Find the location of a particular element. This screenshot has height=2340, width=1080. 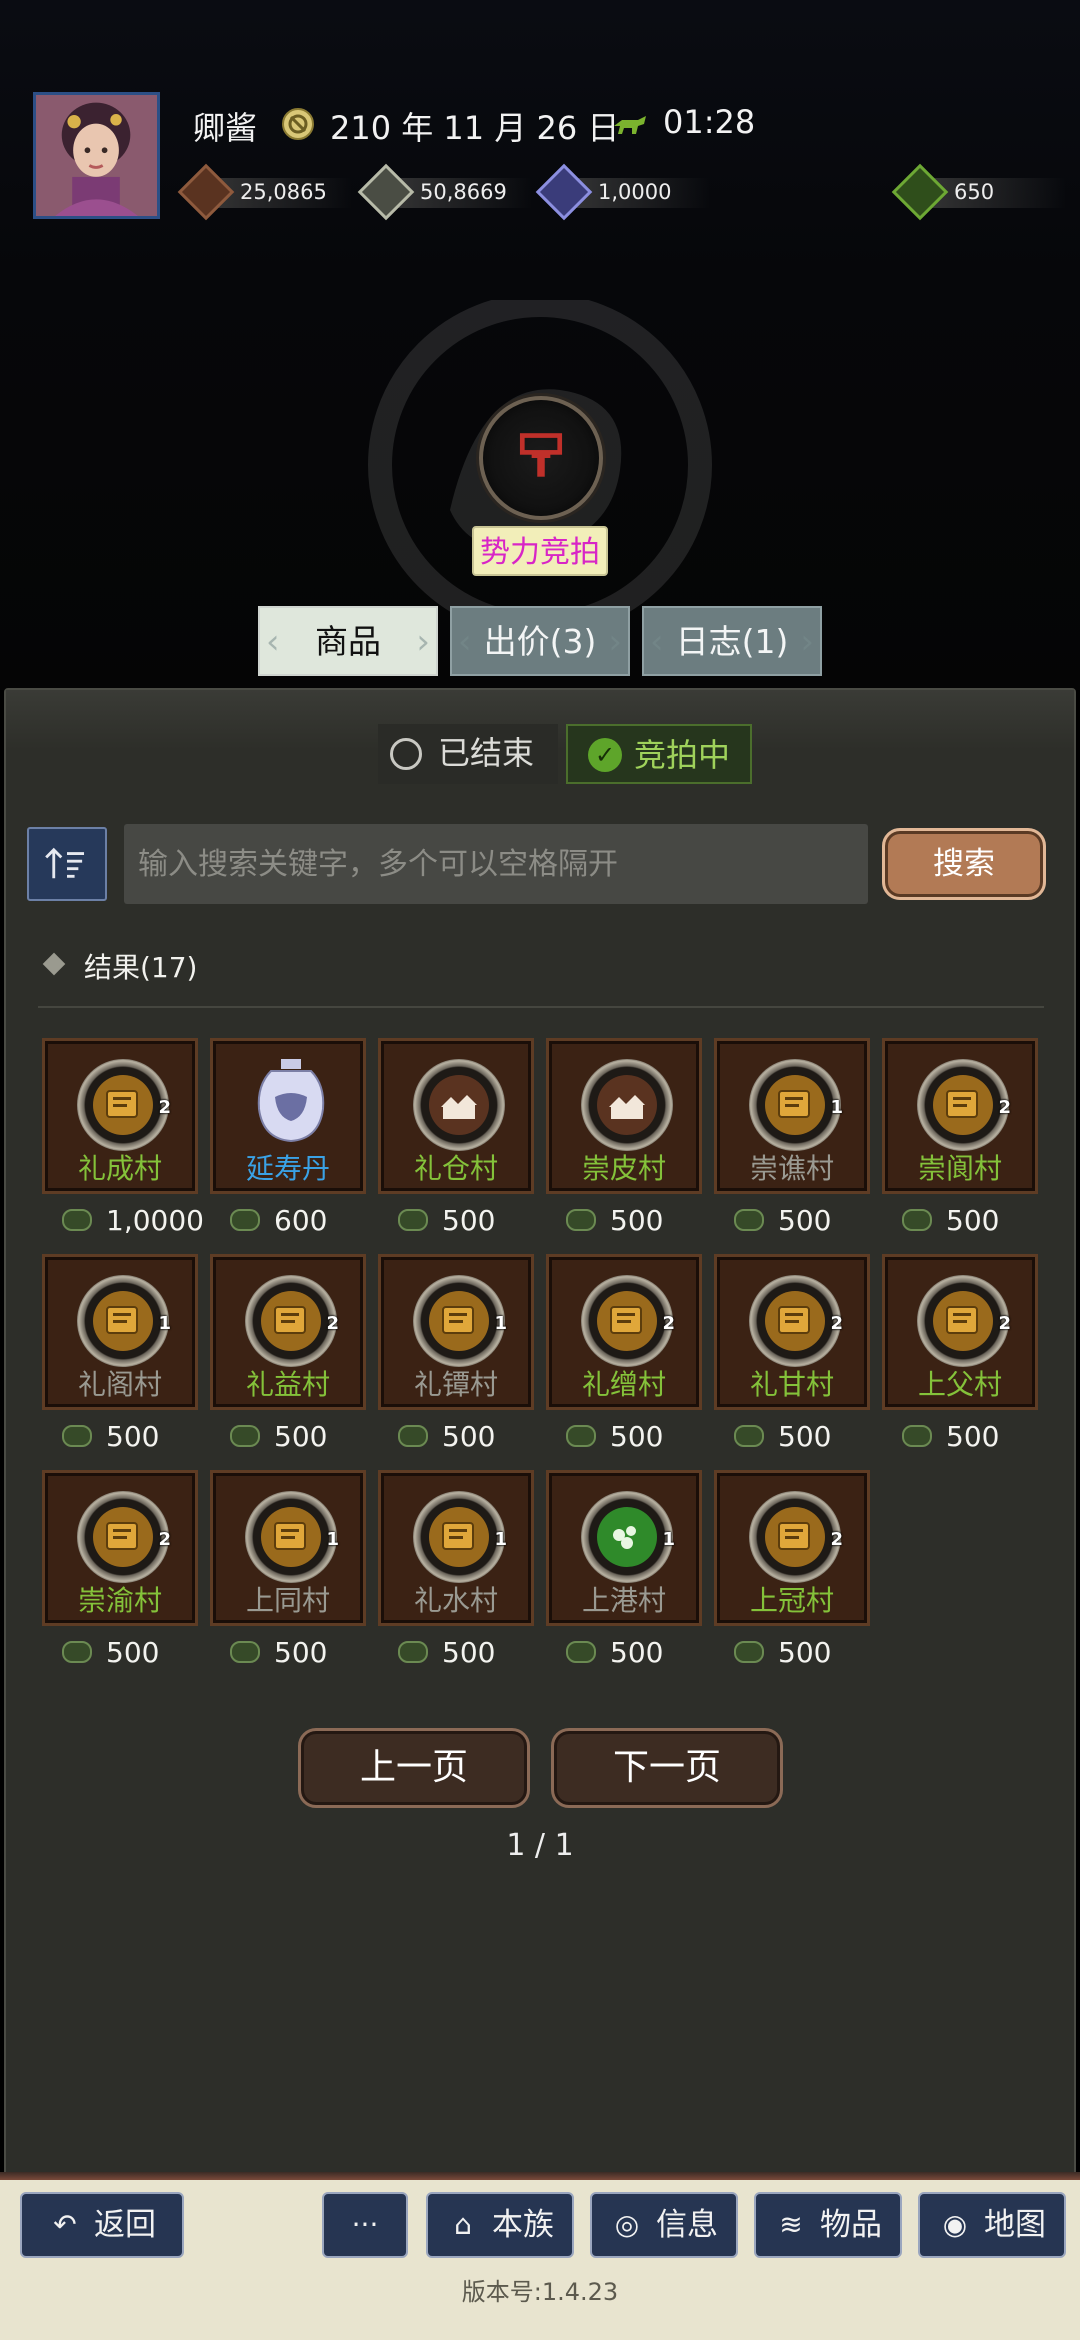

auction-item: 崇皮村 is located at coordinates (624, 1116).